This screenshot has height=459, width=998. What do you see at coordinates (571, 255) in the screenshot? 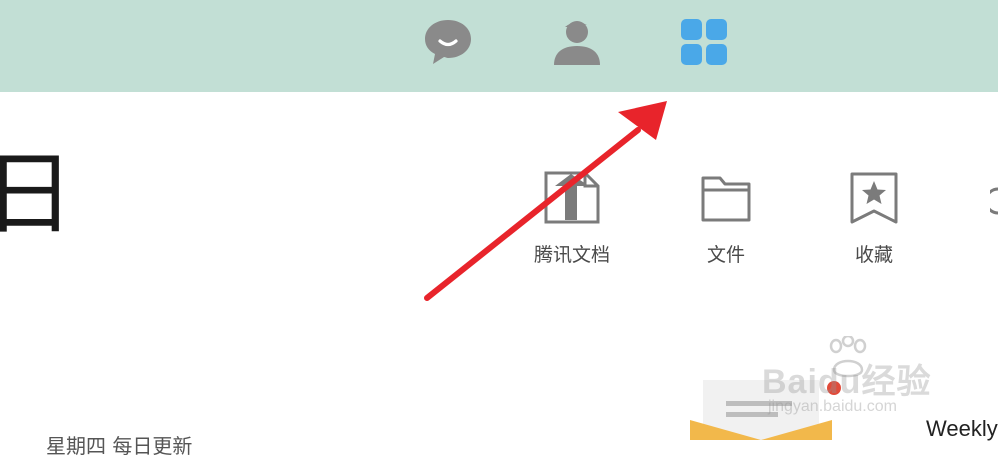
I see `tool-tencent-docs-label: 腾讯文档` at bounding box center [571, 255].